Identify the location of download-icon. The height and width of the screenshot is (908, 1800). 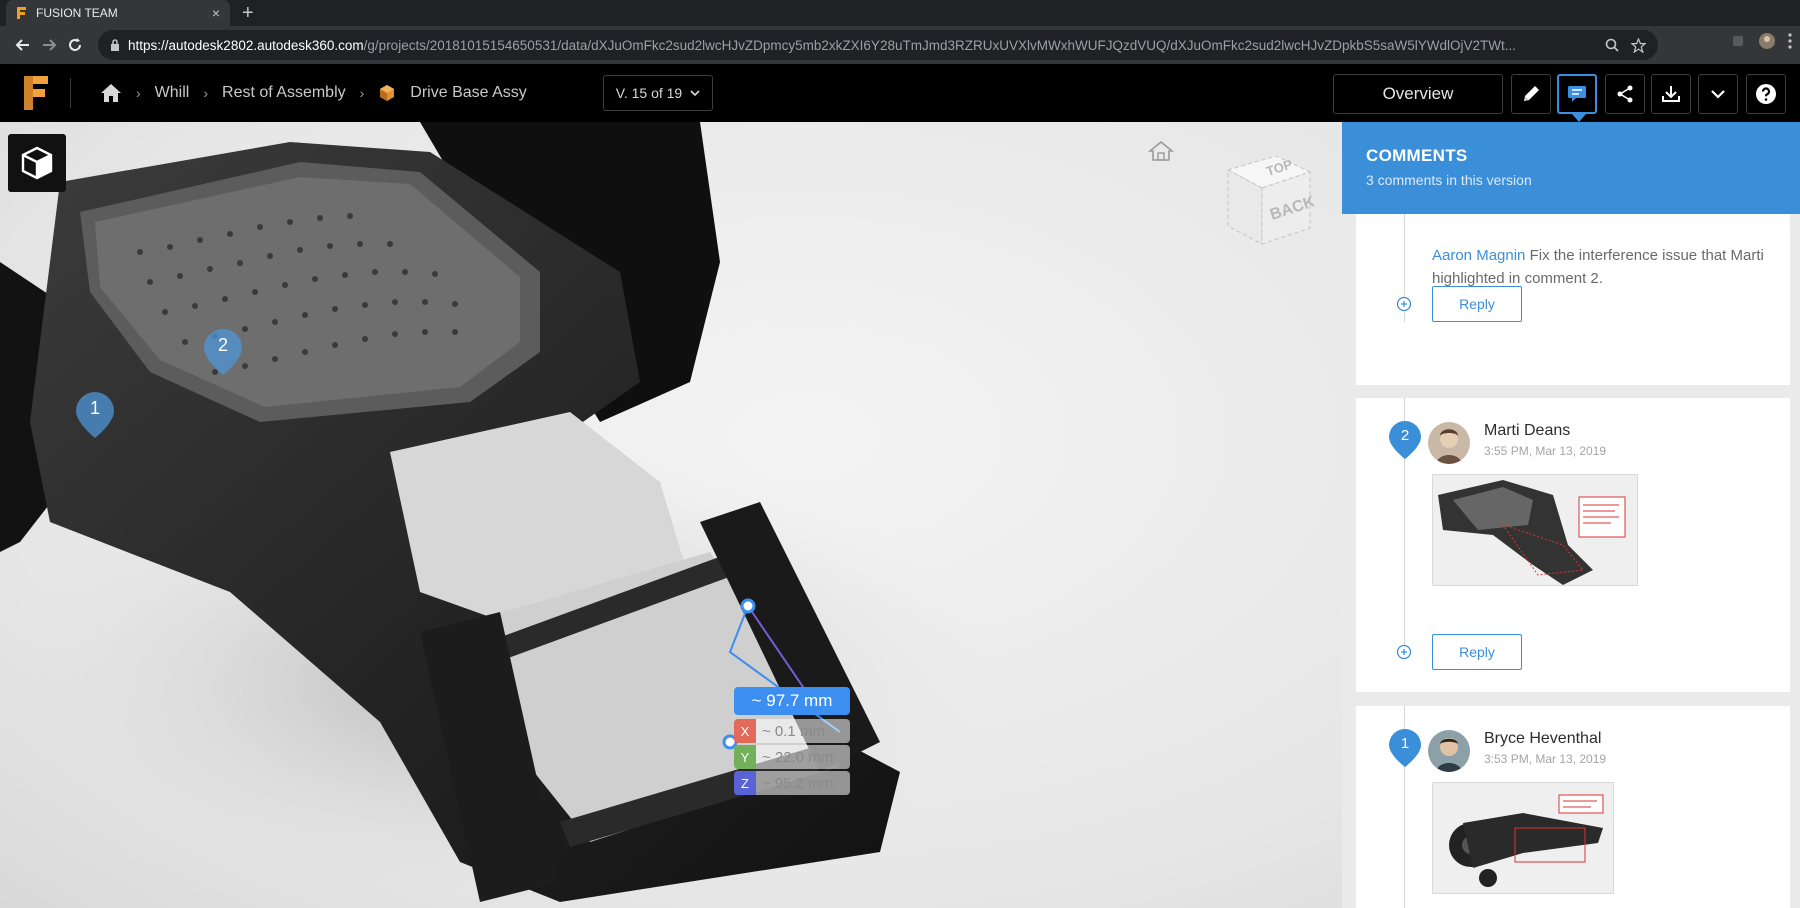
(1671, 94).